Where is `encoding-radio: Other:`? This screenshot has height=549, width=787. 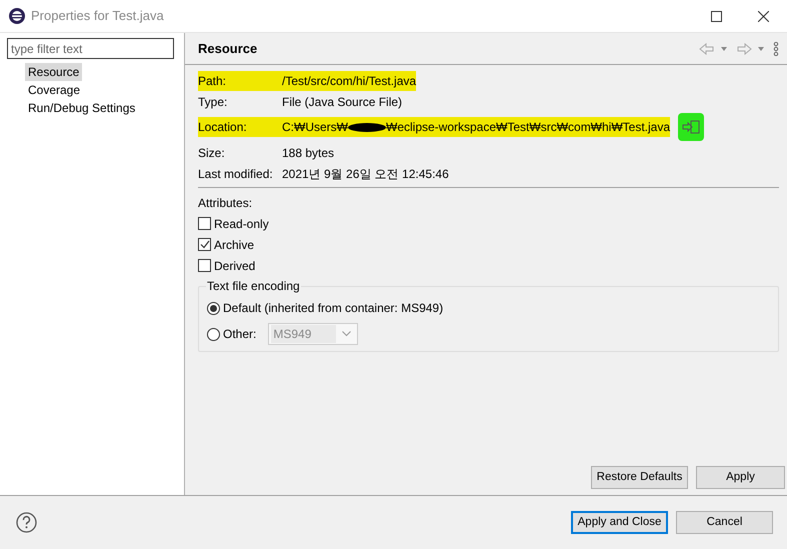 encoding-radio: Other: is located at coordinates (231, 334).